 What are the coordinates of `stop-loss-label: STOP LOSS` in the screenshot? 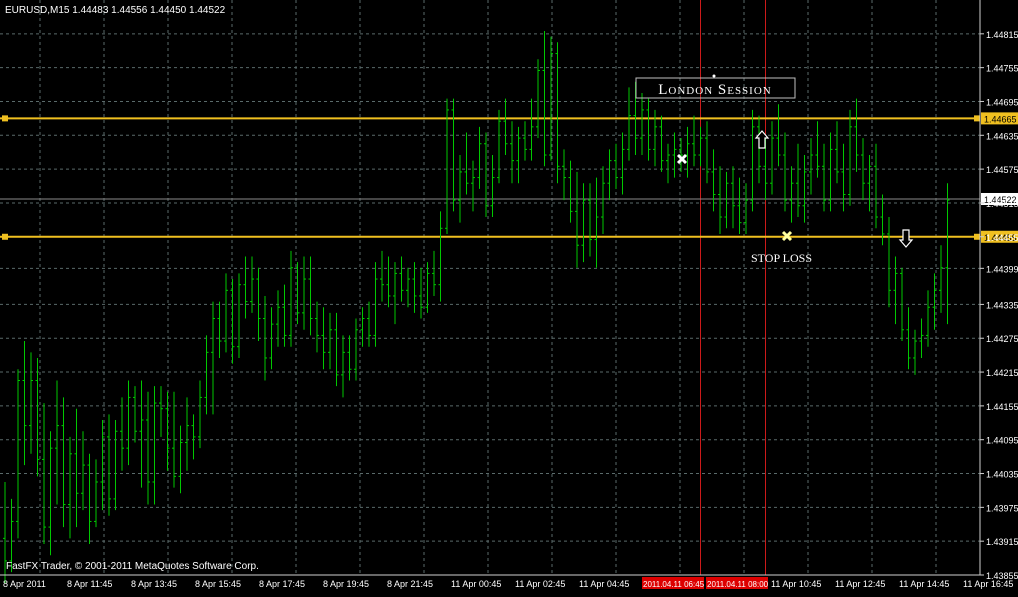 It's located at (781, 258).